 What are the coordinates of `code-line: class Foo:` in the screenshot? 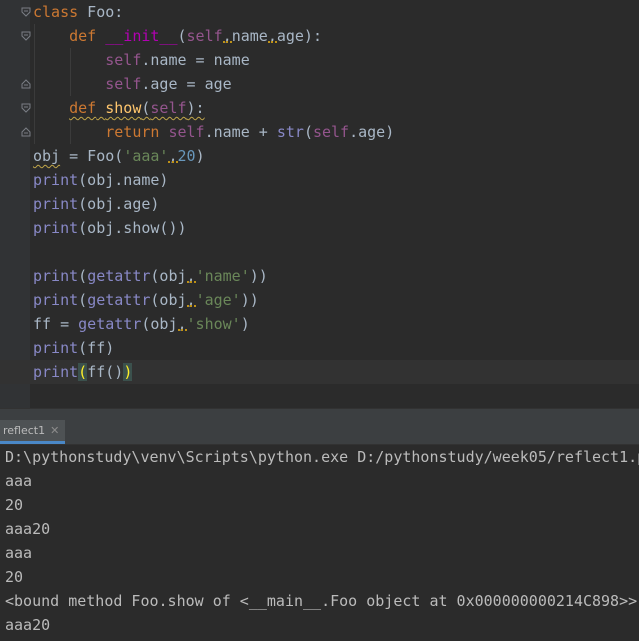 It's located at (319, 12).